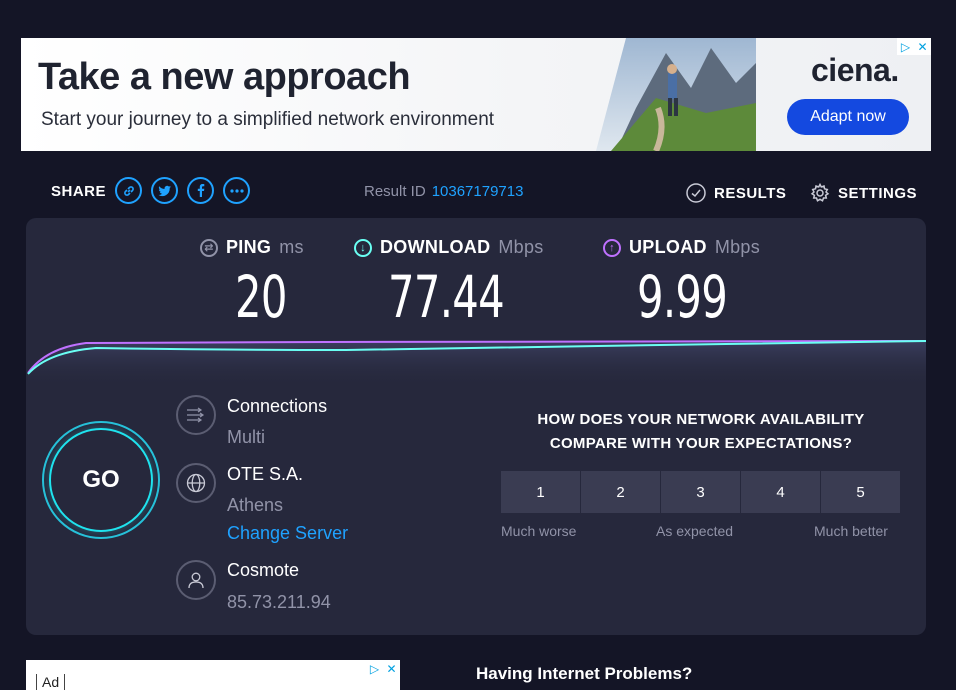 The height and width of the screenshot is (690, 956). Describe the element at coordinates (540, 492) in the screenshot. I see `rating-1-button: 1` at that location.